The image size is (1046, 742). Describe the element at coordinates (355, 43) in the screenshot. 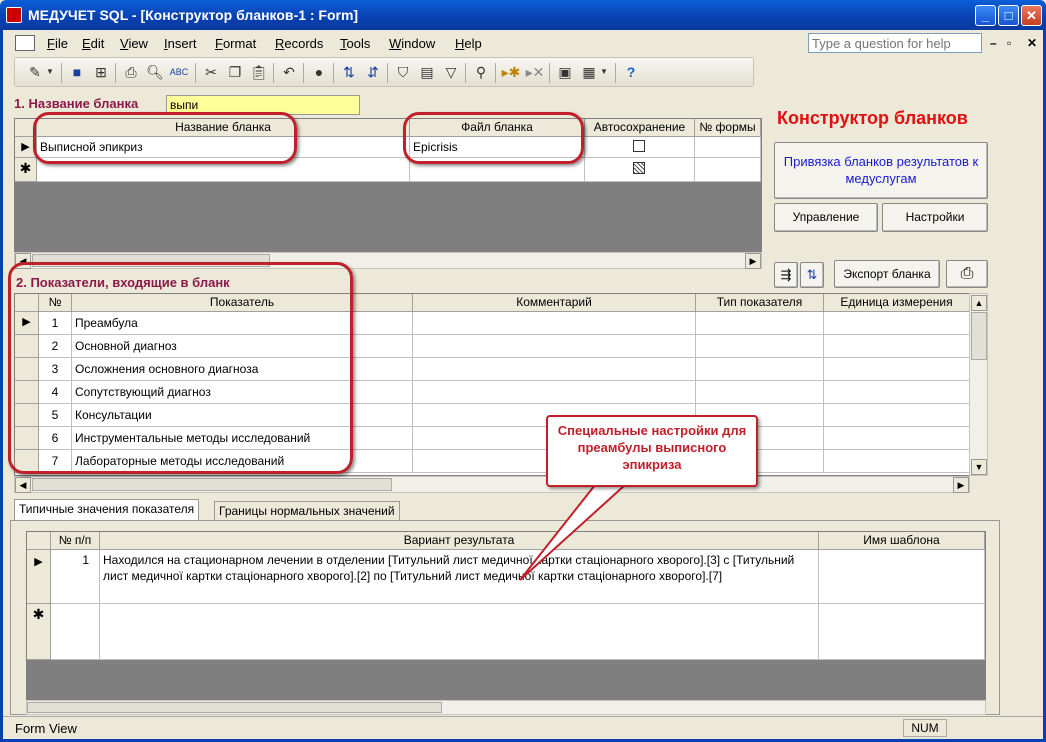

I see `menu-tools: Tools` at that location.